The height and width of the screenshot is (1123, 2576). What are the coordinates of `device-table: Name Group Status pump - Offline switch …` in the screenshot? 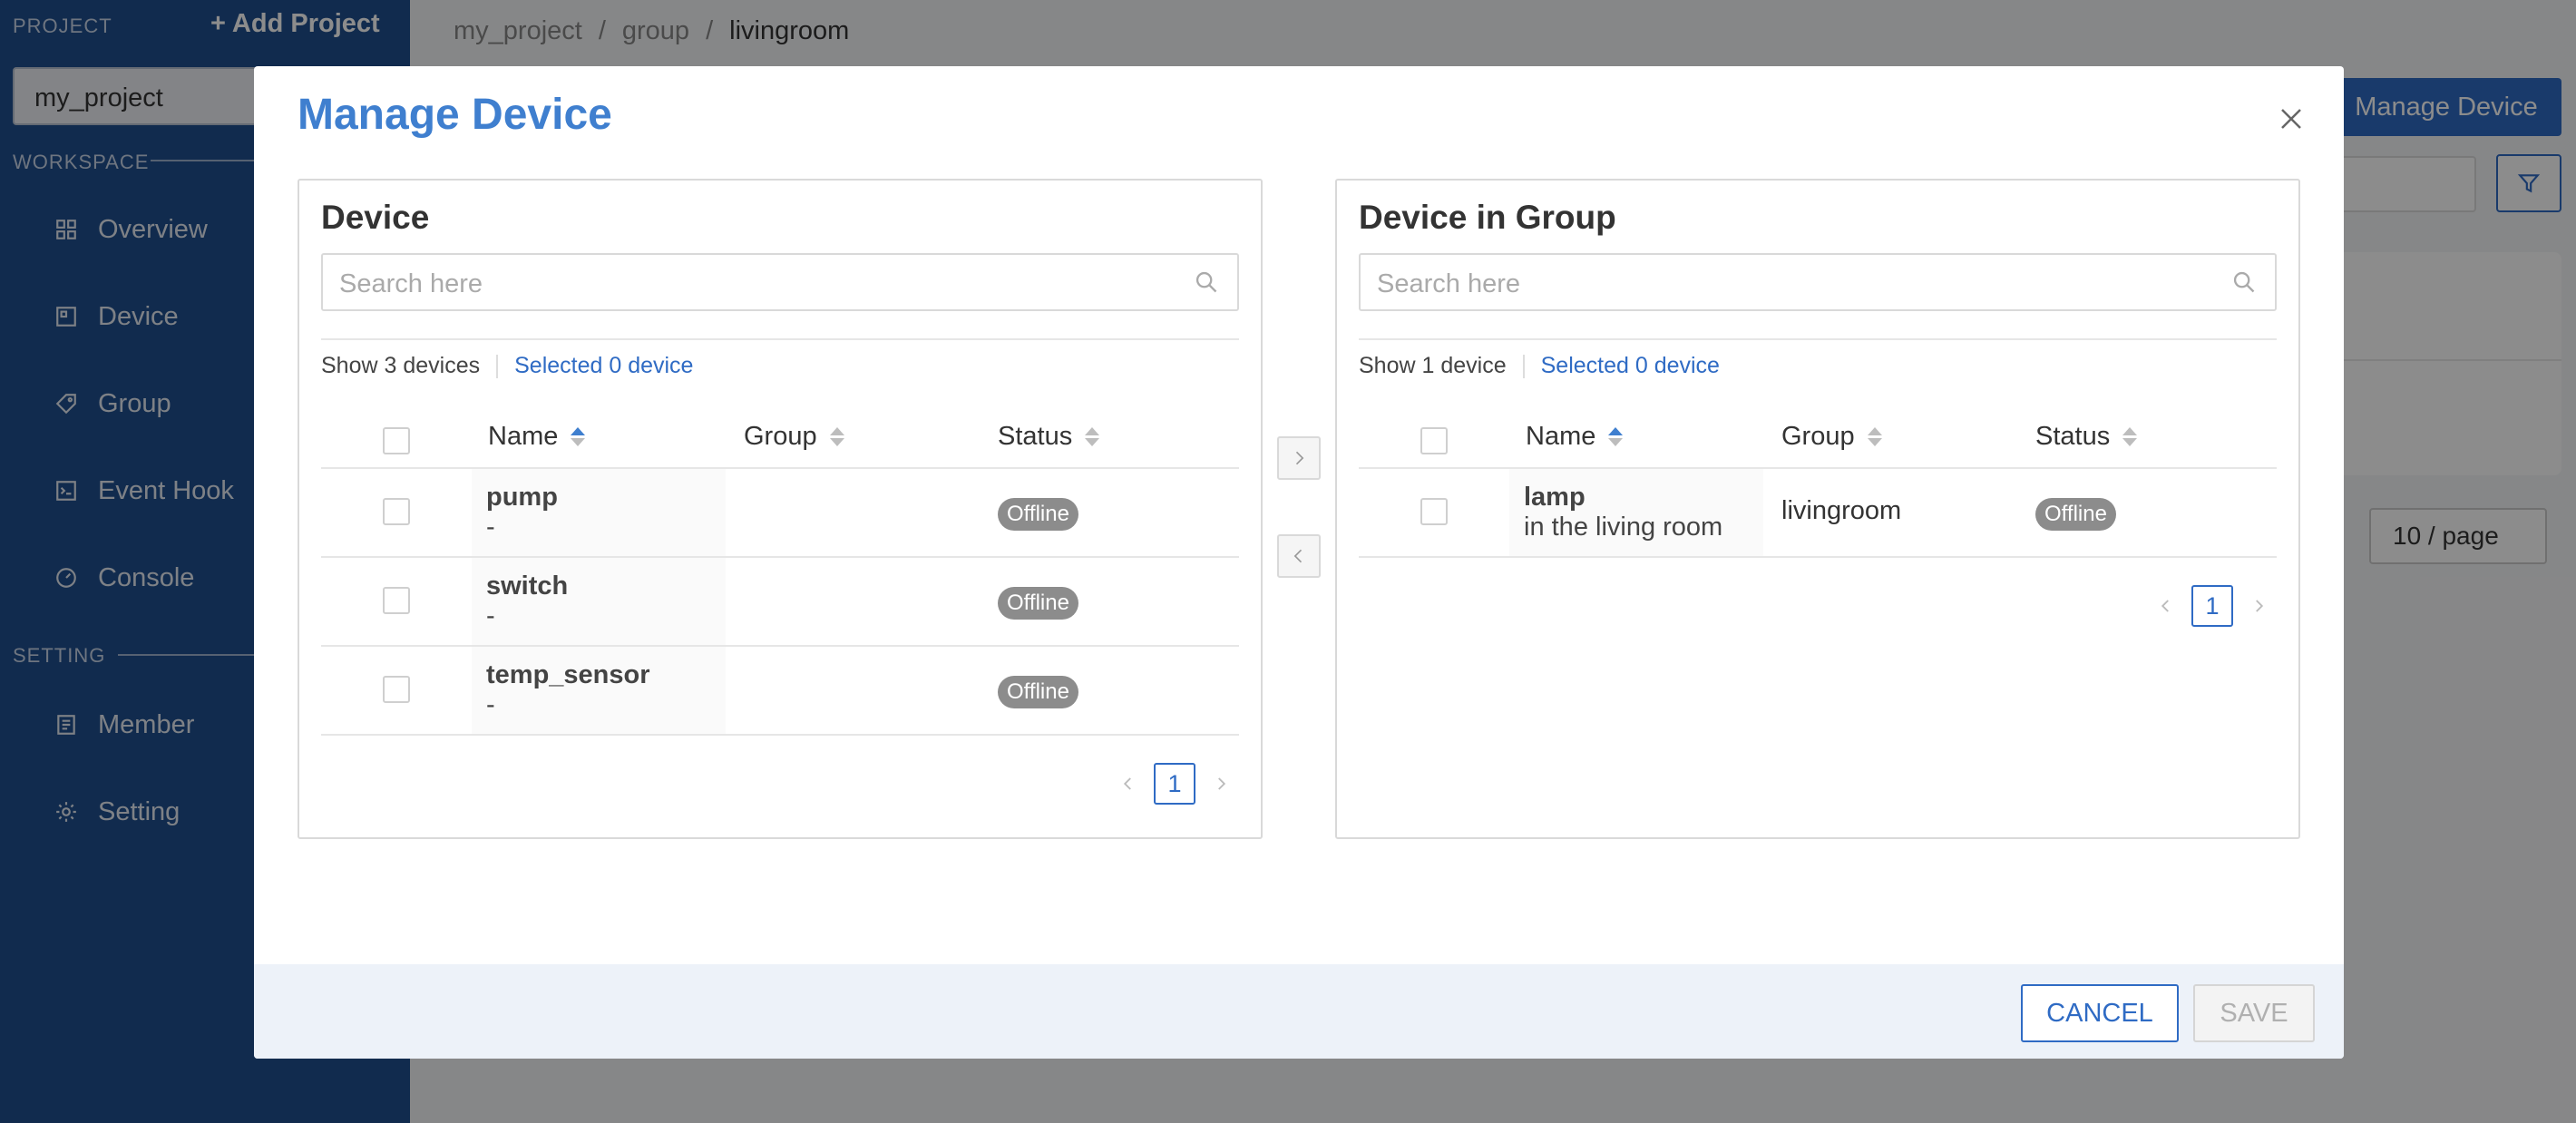 It's located at (780, 570).